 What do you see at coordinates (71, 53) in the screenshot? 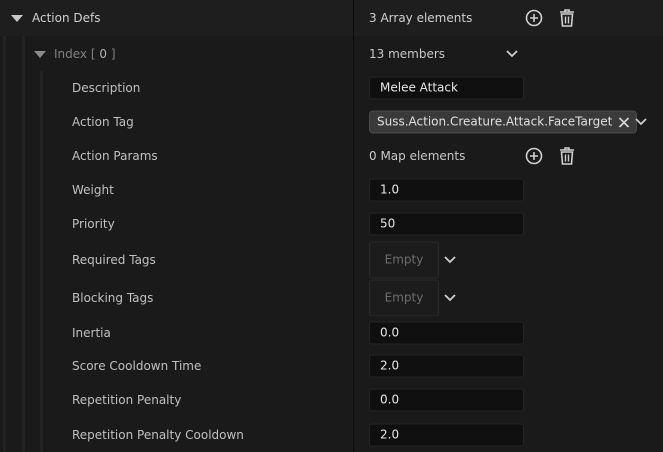
I see `index-prefix: Index` at bounding box center [71, 53].